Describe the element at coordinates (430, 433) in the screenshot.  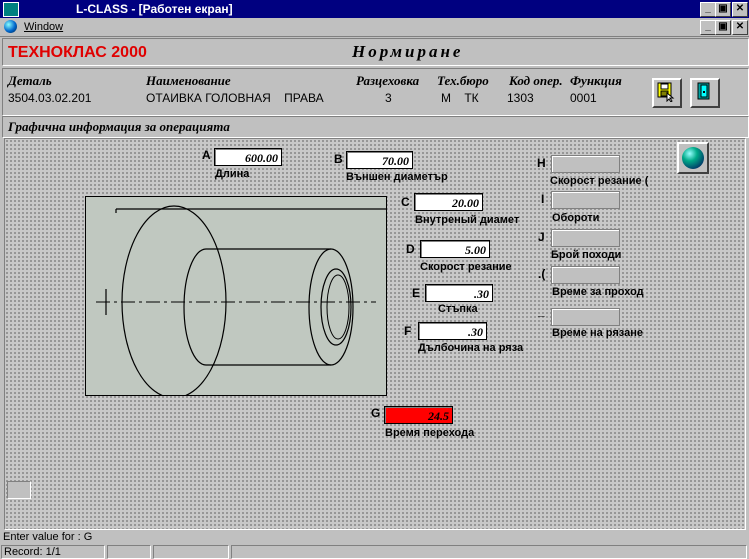
I see `param-g-label: Время перехода` at that location.